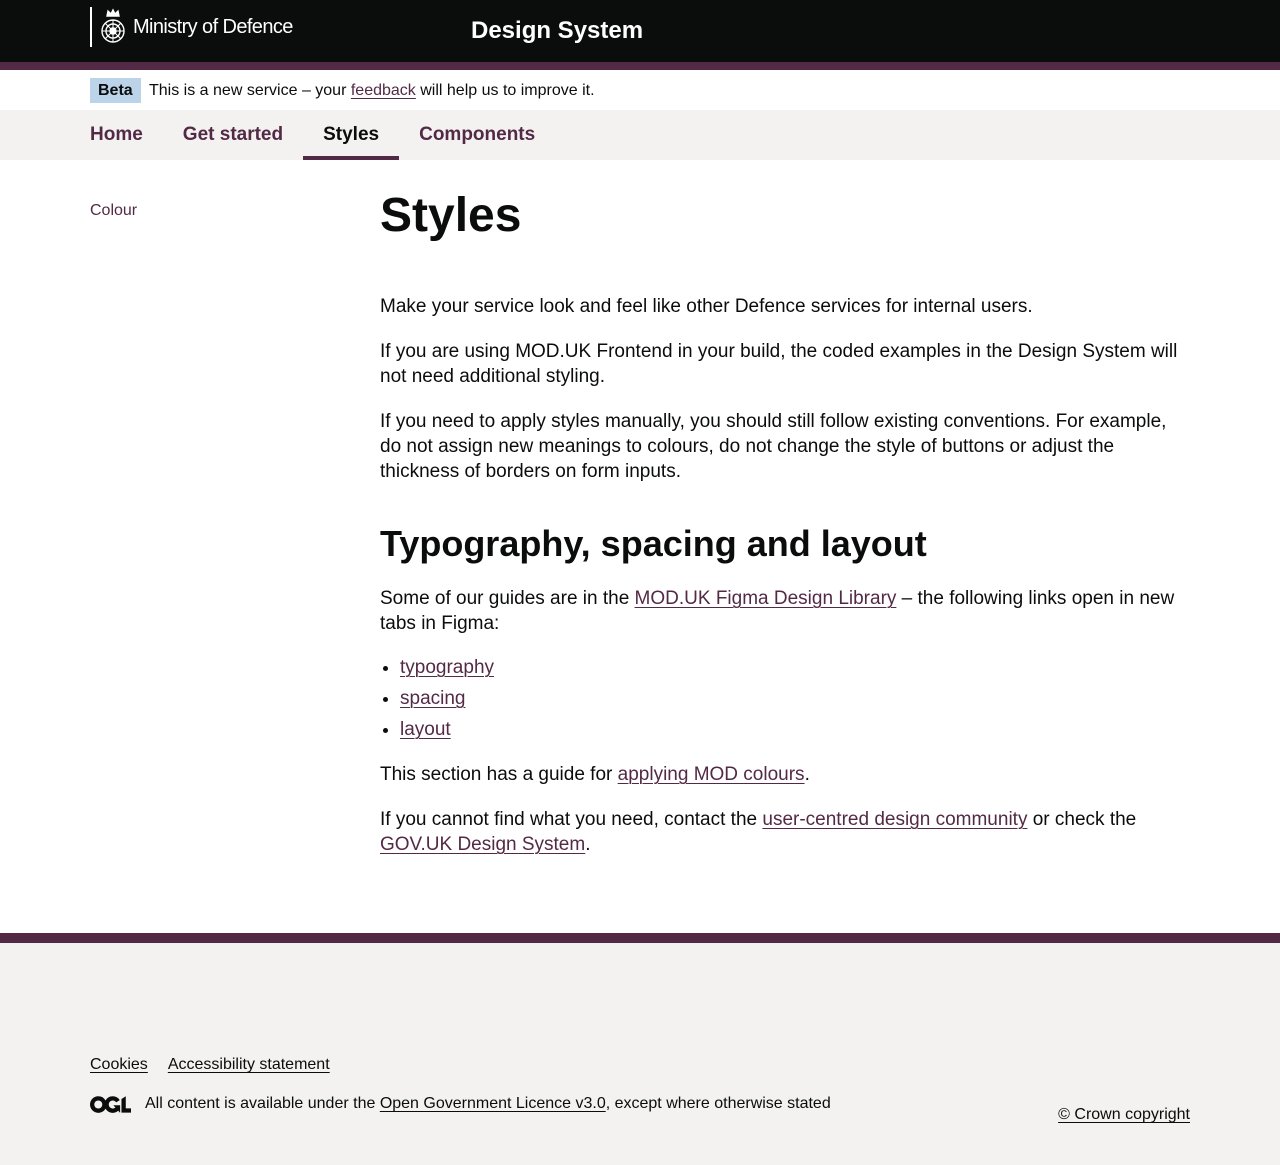  Describe the element at coordinates (795, 667) in the screenshot. I see `list-item: typography` at that location.